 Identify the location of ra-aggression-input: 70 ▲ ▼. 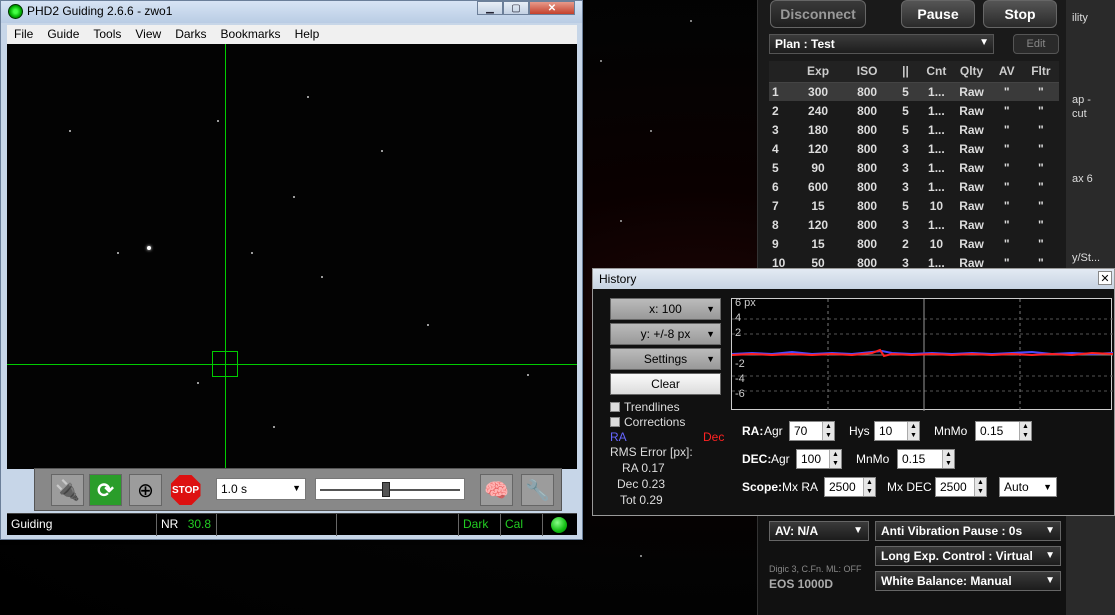
(812, 431).